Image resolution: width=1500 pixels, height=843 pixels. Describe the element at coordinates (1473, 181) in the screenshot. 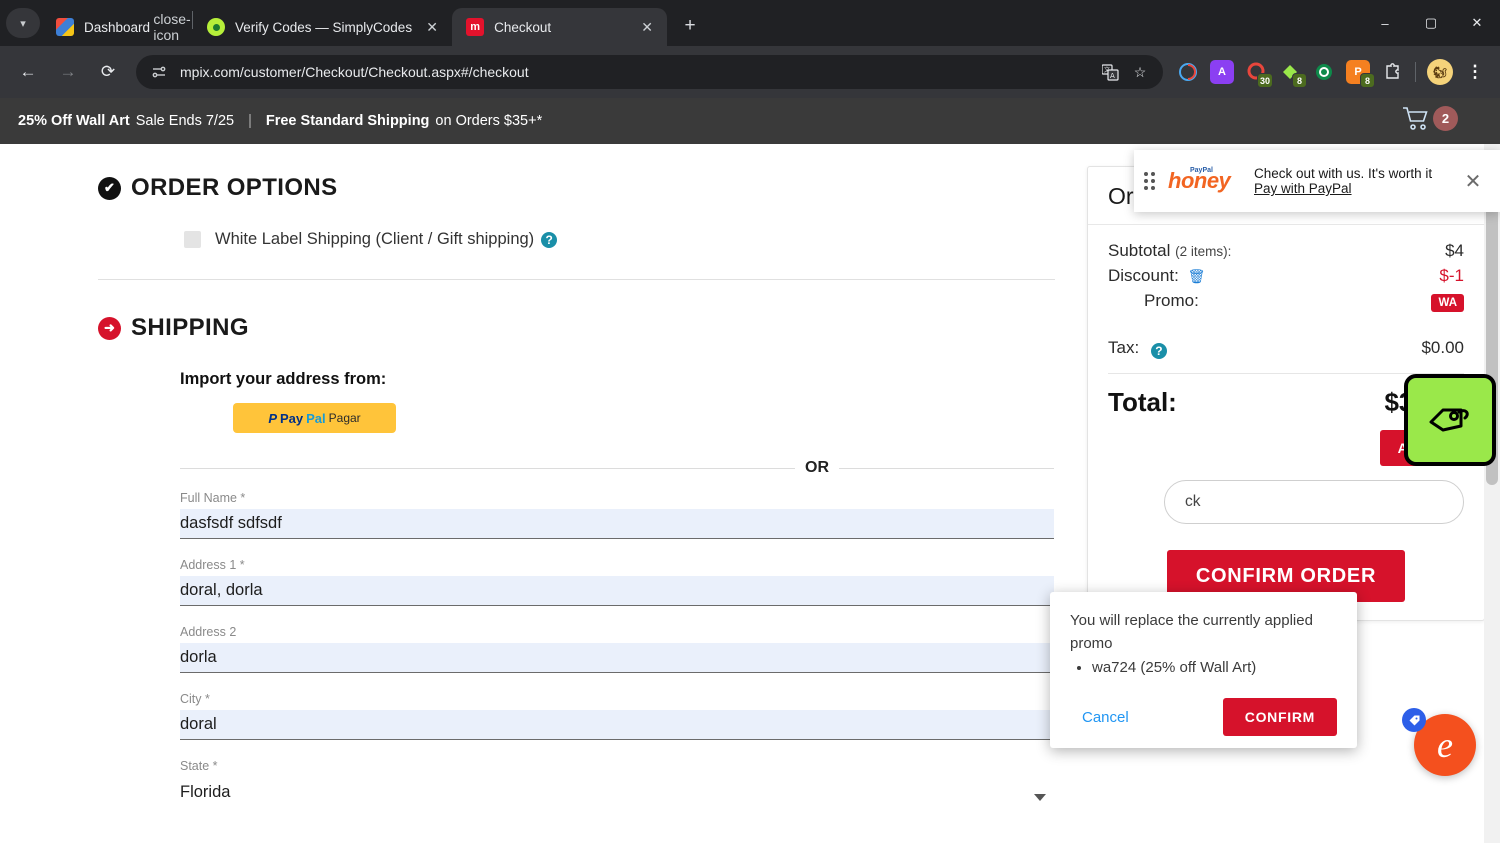

I see `close-icon: ✕` at that location.